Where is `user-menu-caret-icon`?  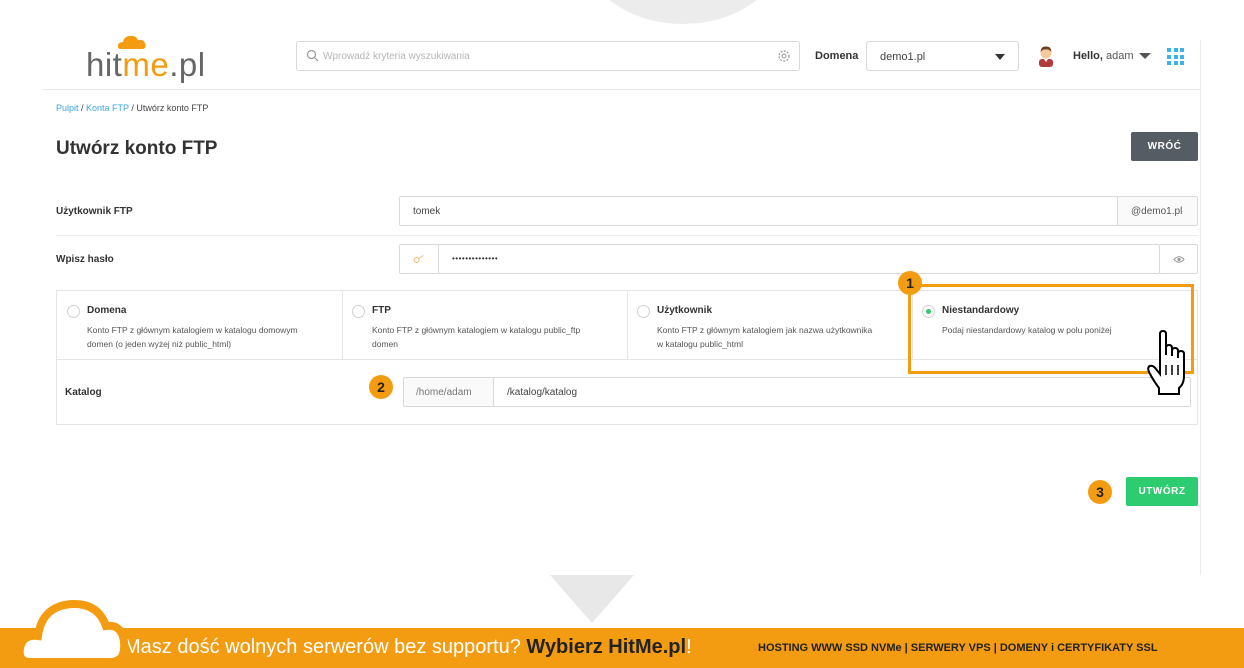 user-menu-caret-icon is located at coordinates (1145, 56).